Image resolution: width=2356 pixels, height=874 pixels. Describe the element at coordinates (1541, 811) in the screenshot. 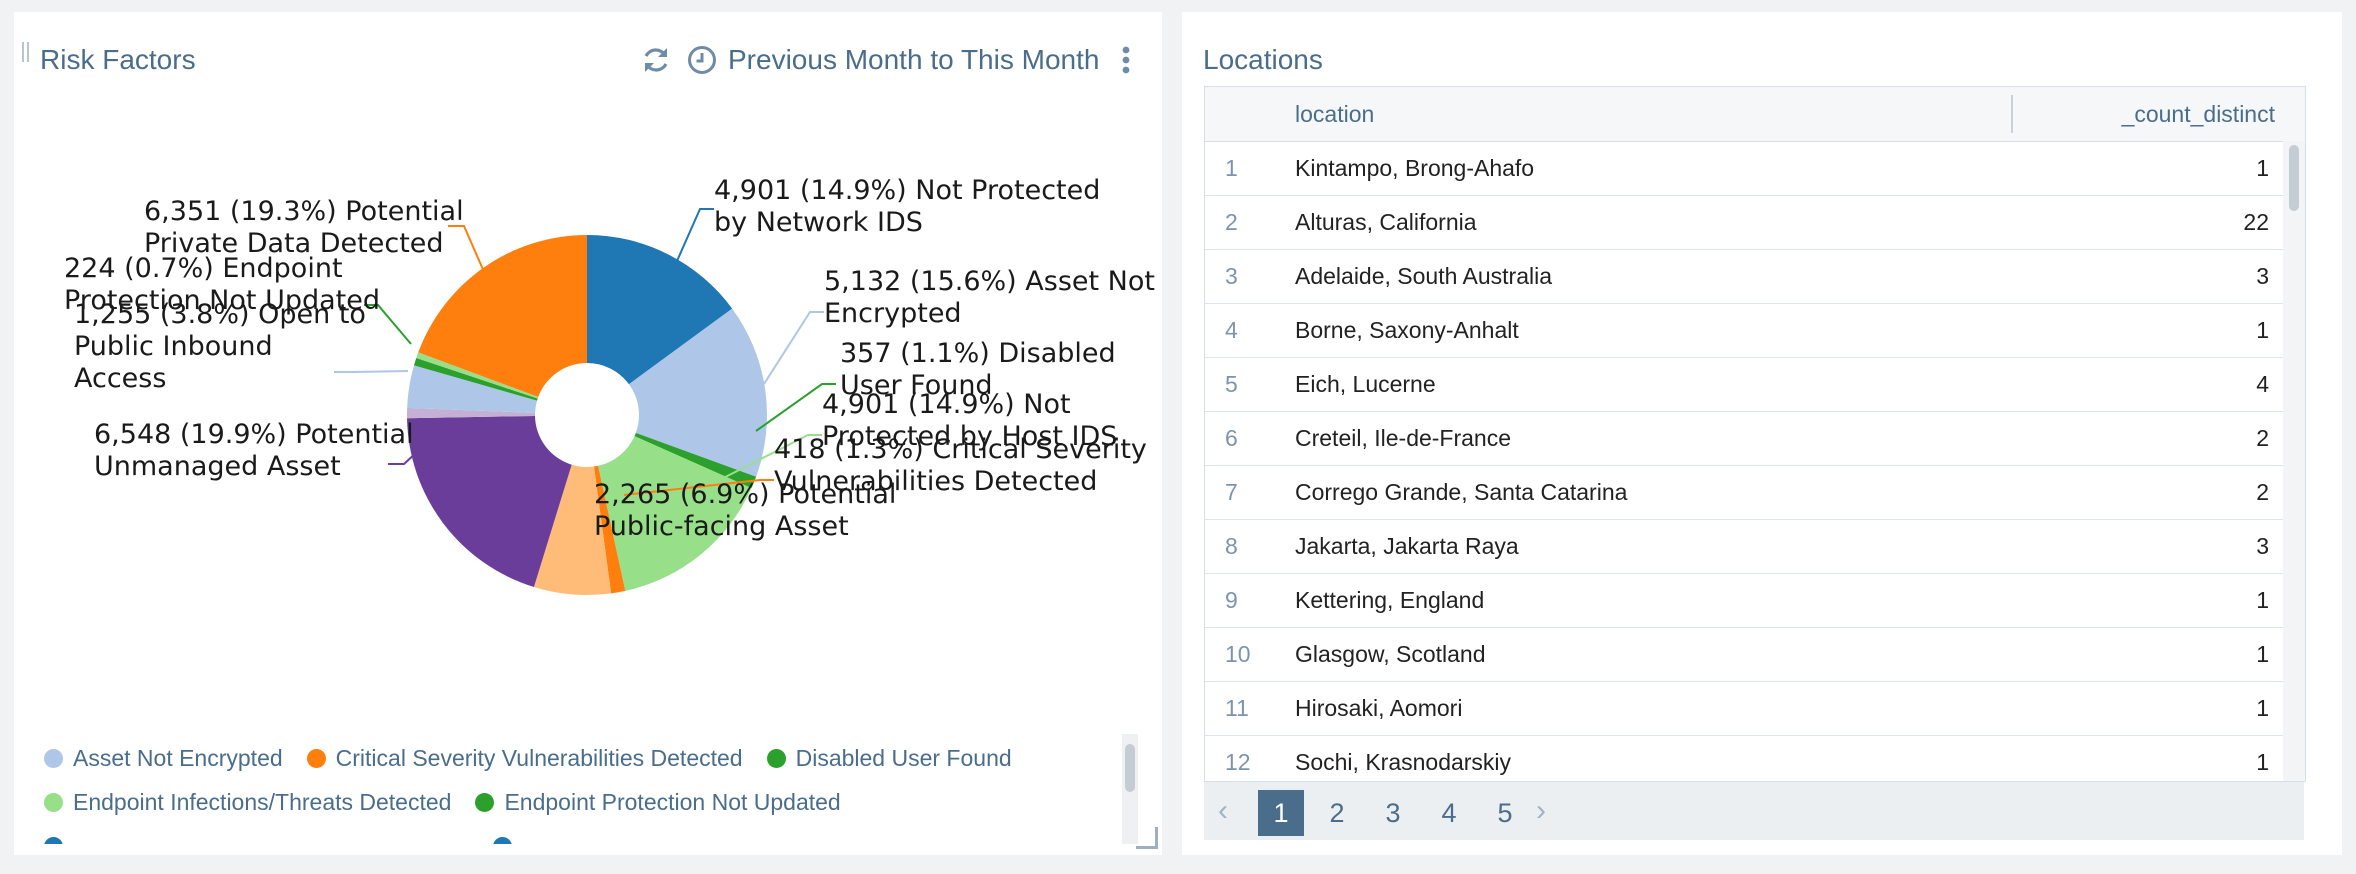

I see `next-page-button: ›` at that location.